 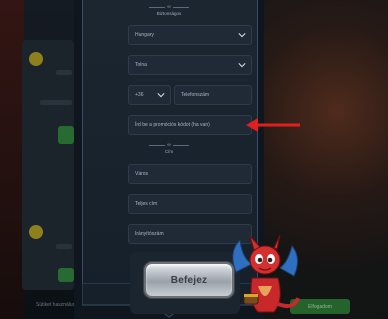 I want to click on background-cookie-text: Sütiket használunk, so click(x=57, y=305).